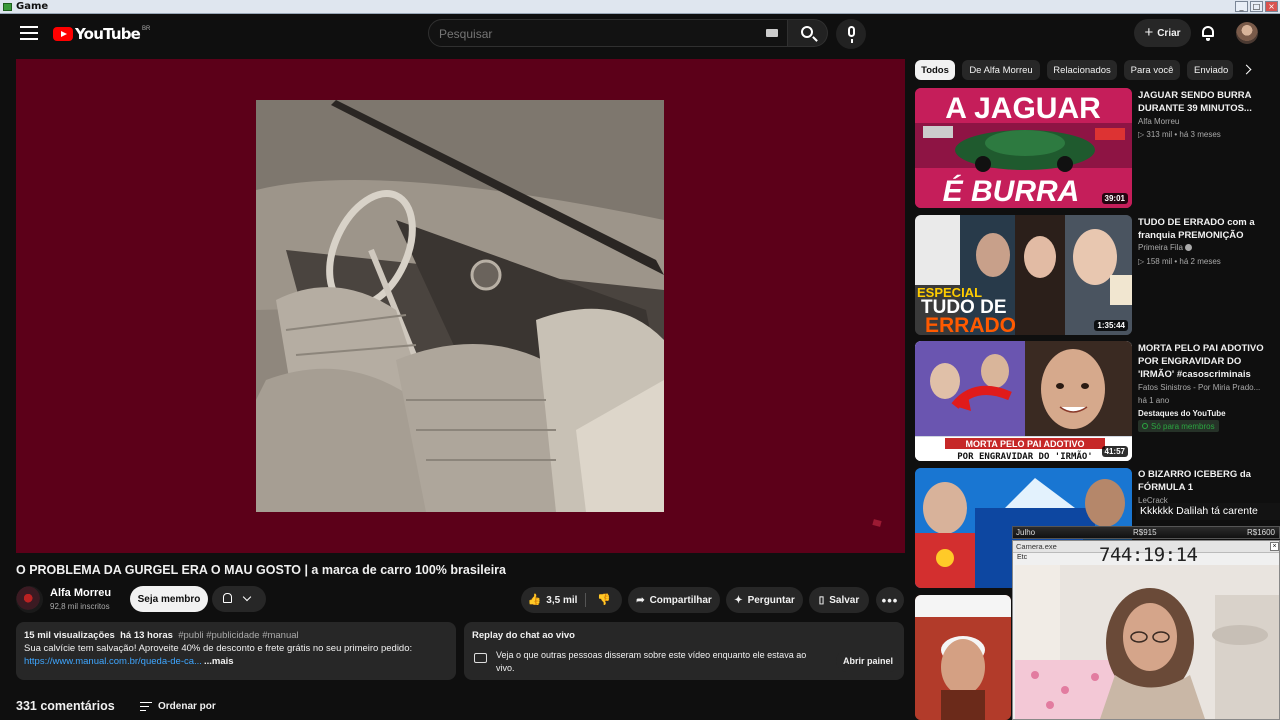 The width and height of the screenshot is (1280, 720). Describe the element at coordinates (738, 600) in the screenshot. I see `sparkle-icon: ✦` at that location.